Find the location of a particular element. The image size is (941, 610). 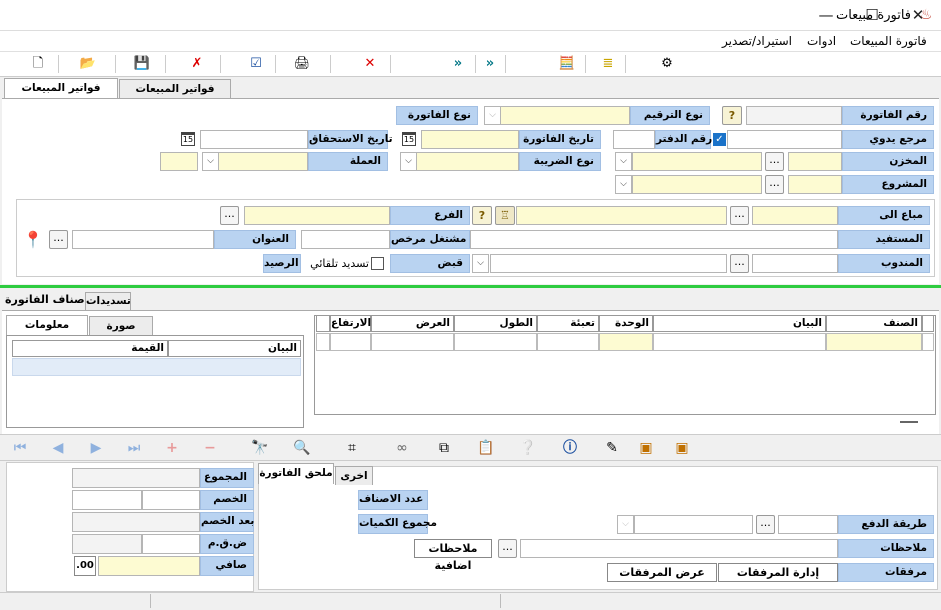

cell-unit-pack is located at coordinates (568, 342).